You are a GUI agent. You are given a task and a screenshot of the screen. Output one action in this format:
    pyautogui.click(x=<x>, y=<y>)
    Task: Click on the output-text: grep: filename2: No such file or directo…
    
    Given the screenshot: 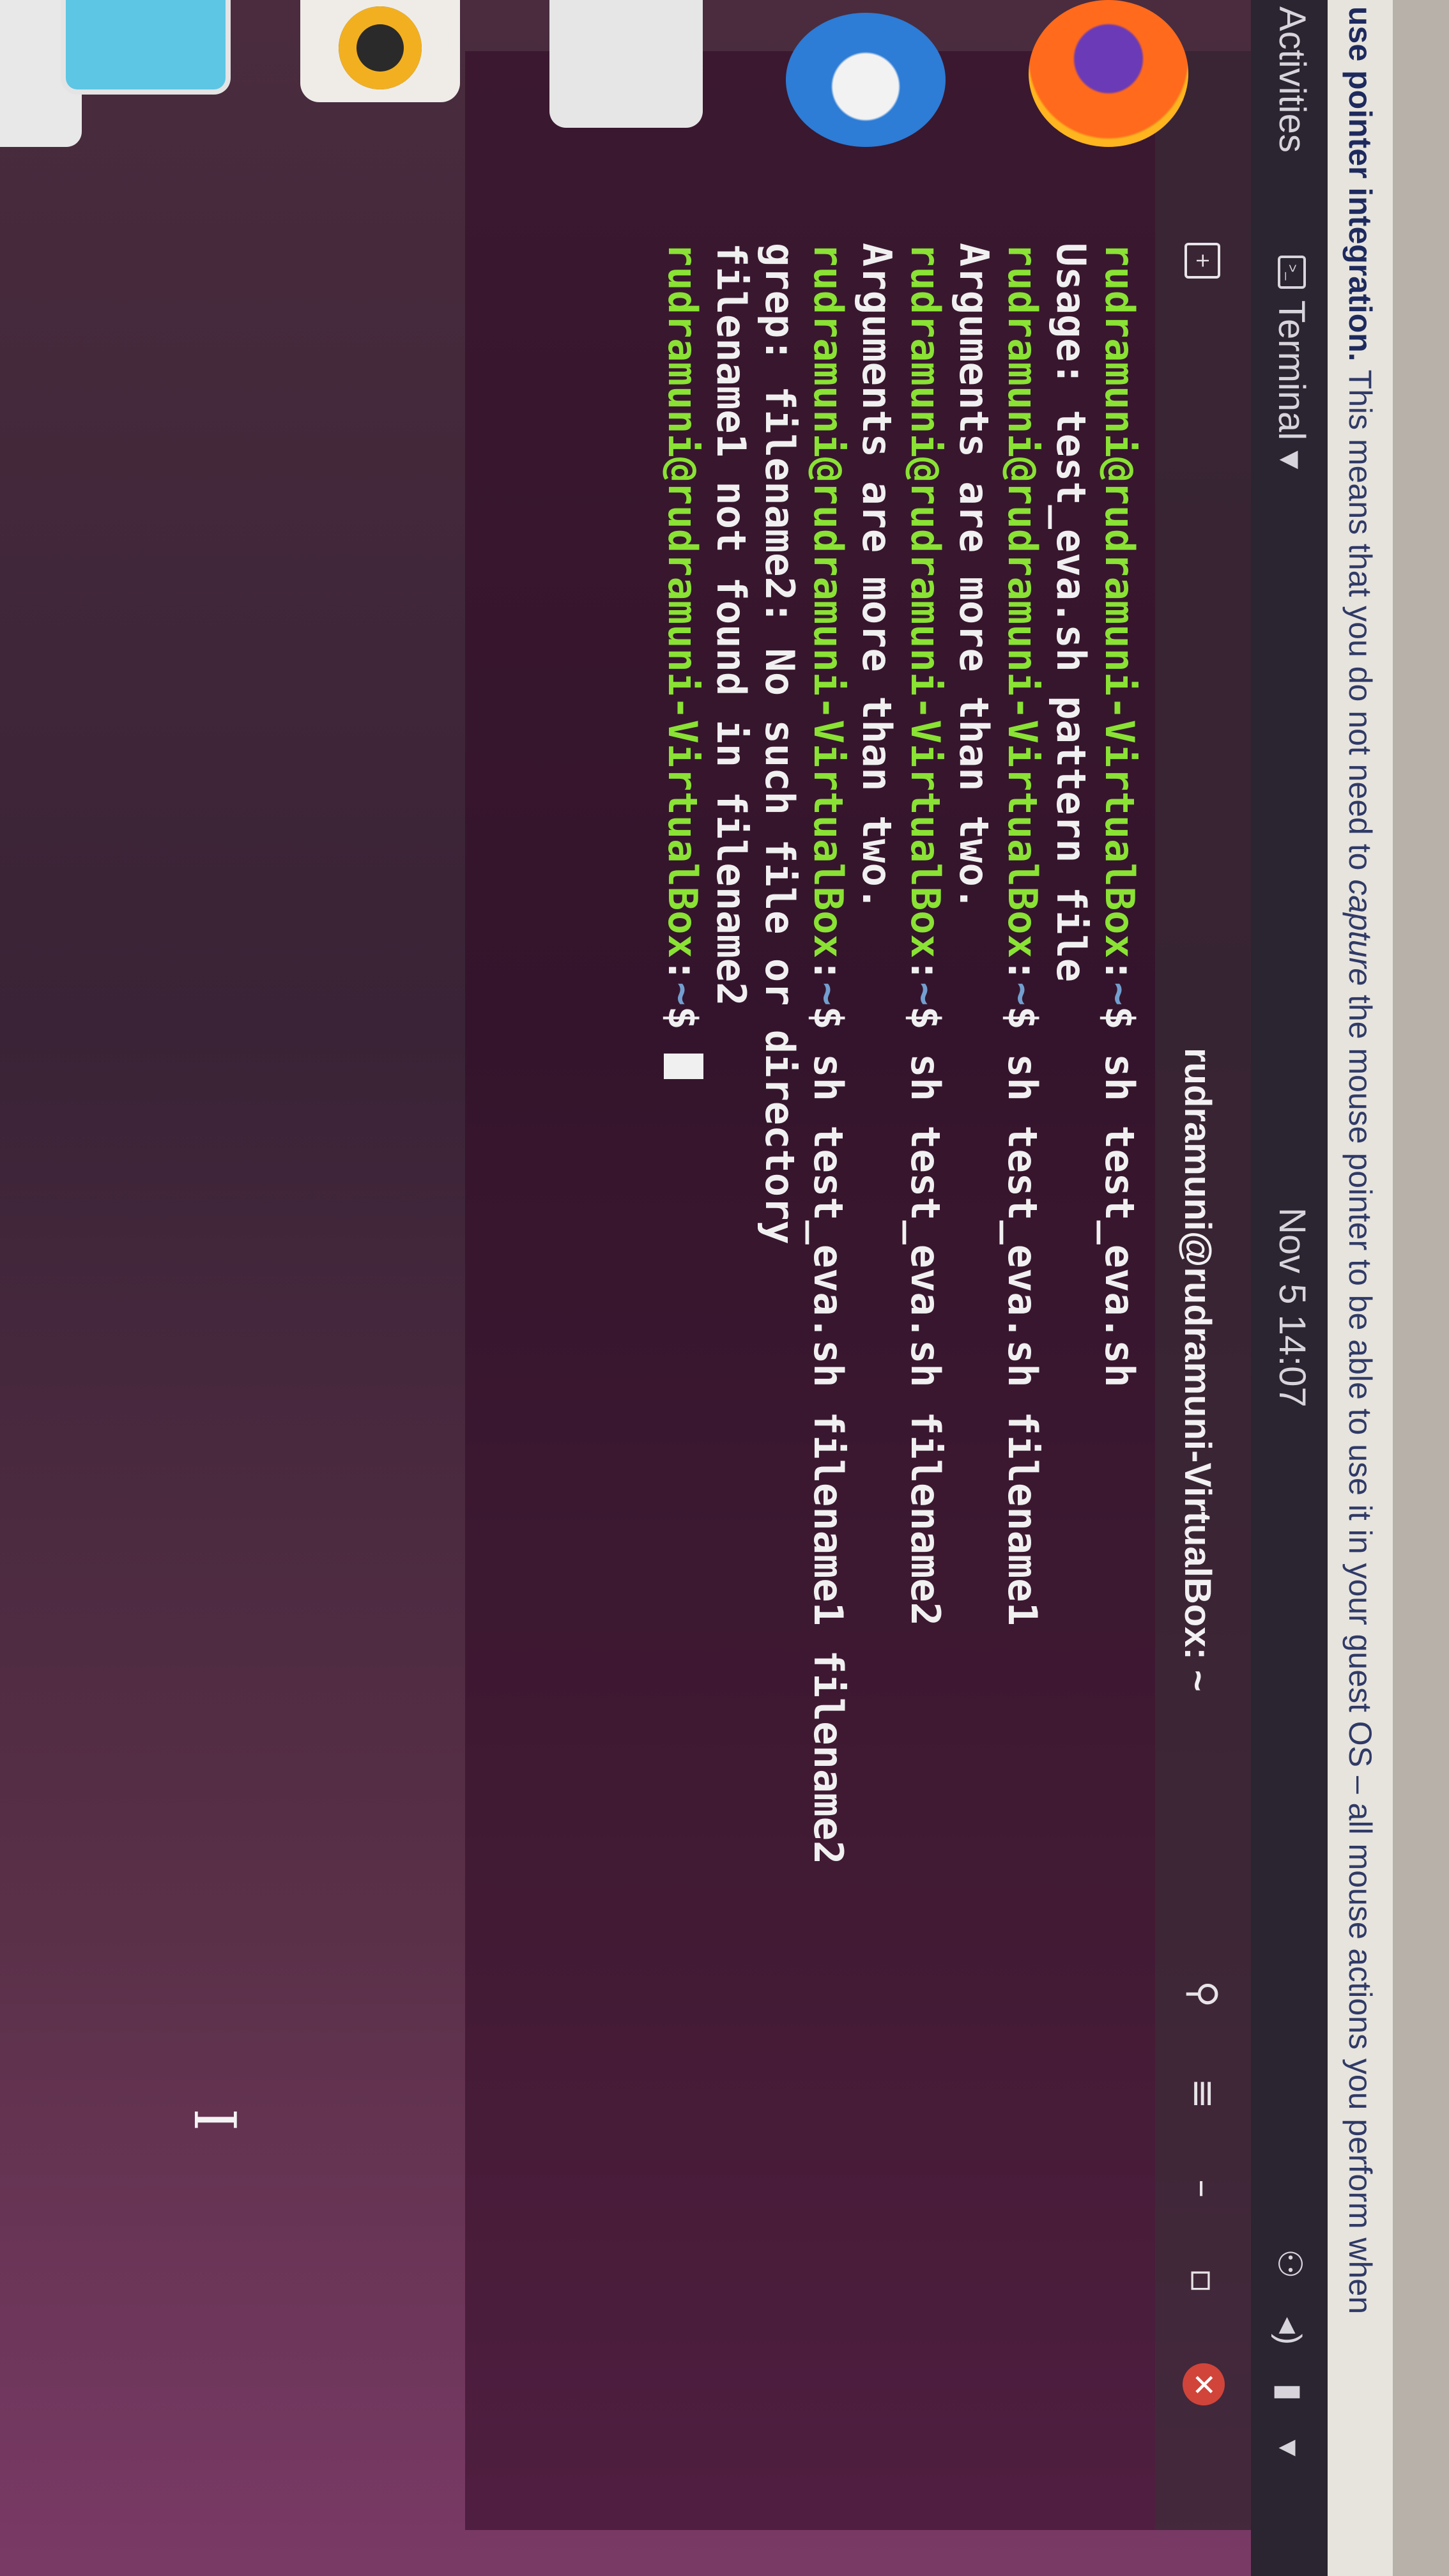 What is the action you would take?
    pyautogui.click(x=779, y=744)
    